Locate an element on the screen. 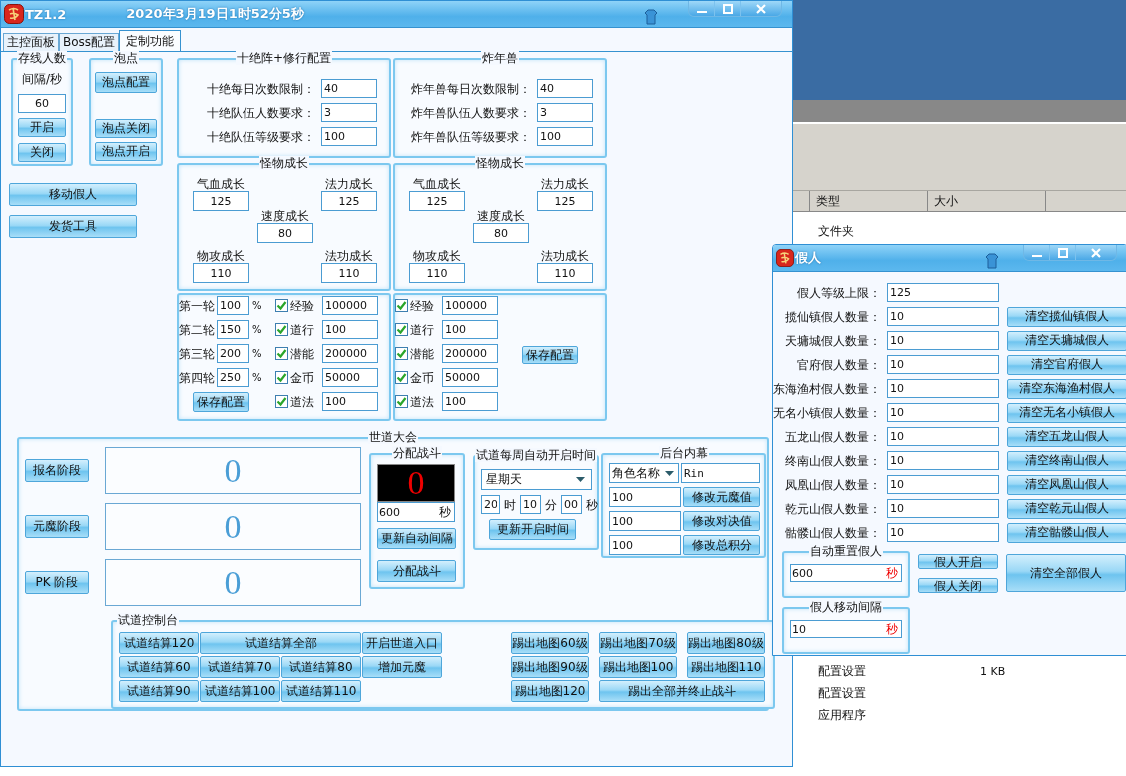  clear-button: 清空无名小镇假人 is located at coordinates (1066, 412).